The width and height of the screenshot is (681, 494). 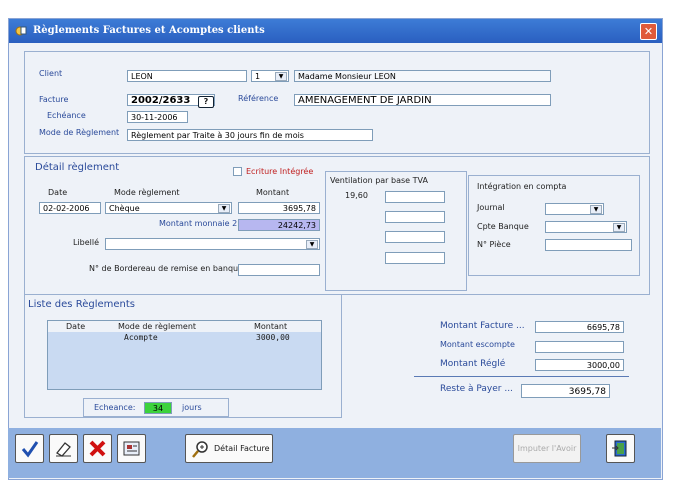 I want to click on row-mode: Acompte, so click(x=141, y=337).